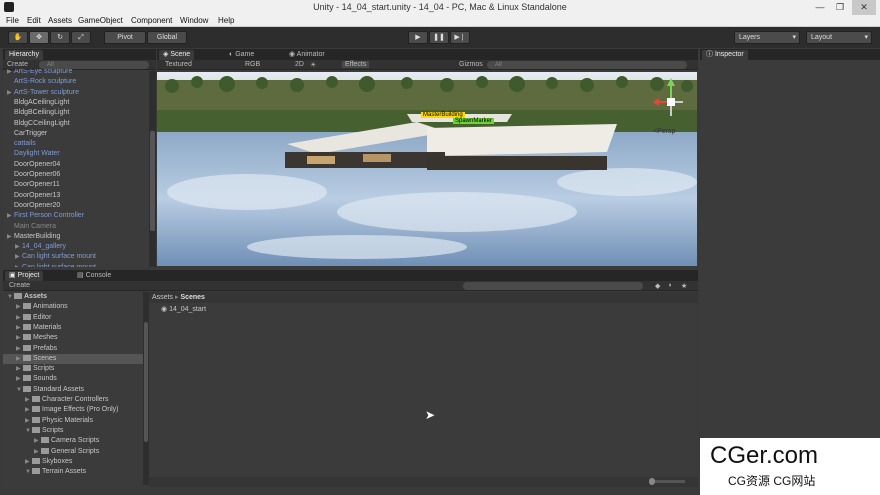  Describe the element at coordinates (151, 20) in the screenshot. I see `menu-component: Component` at that location.